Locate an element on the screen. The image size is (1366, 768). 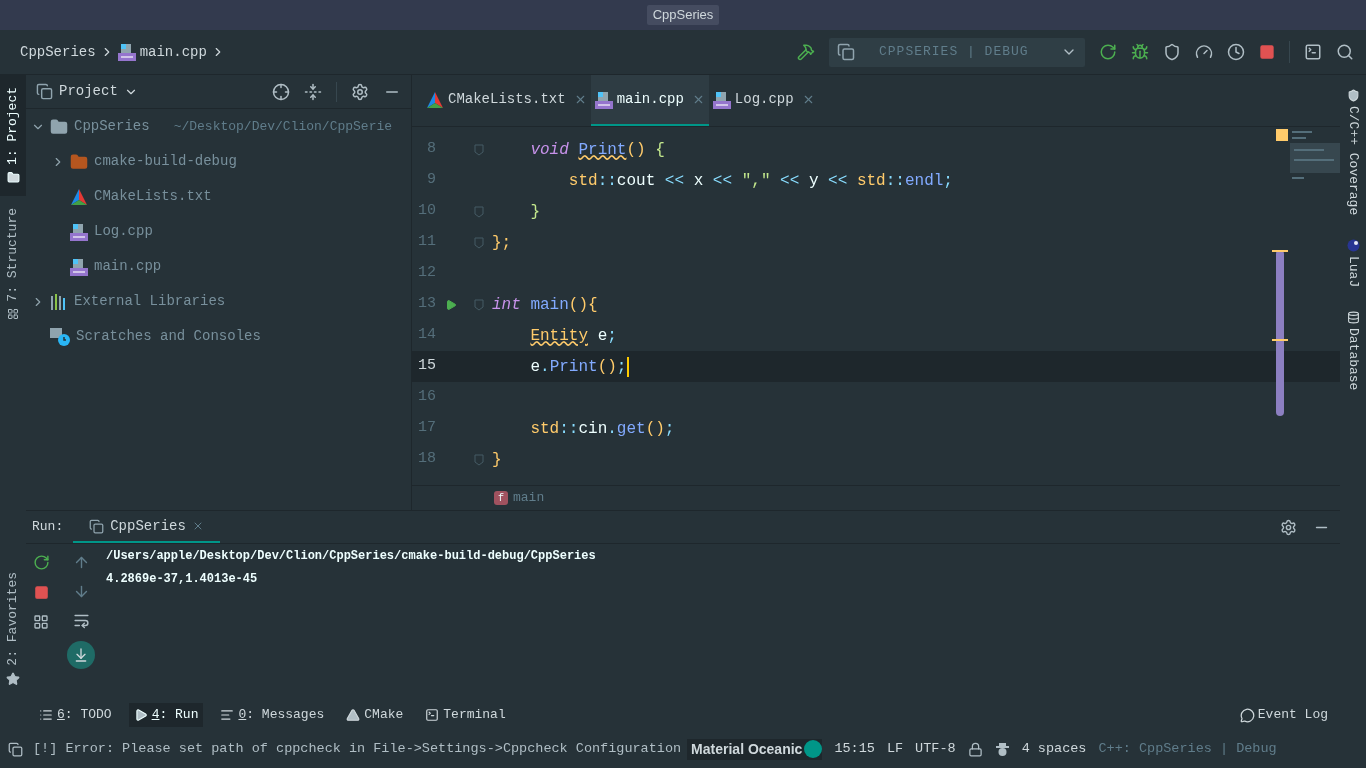
tool-tab: CMake is located at coordinates (375, 715).